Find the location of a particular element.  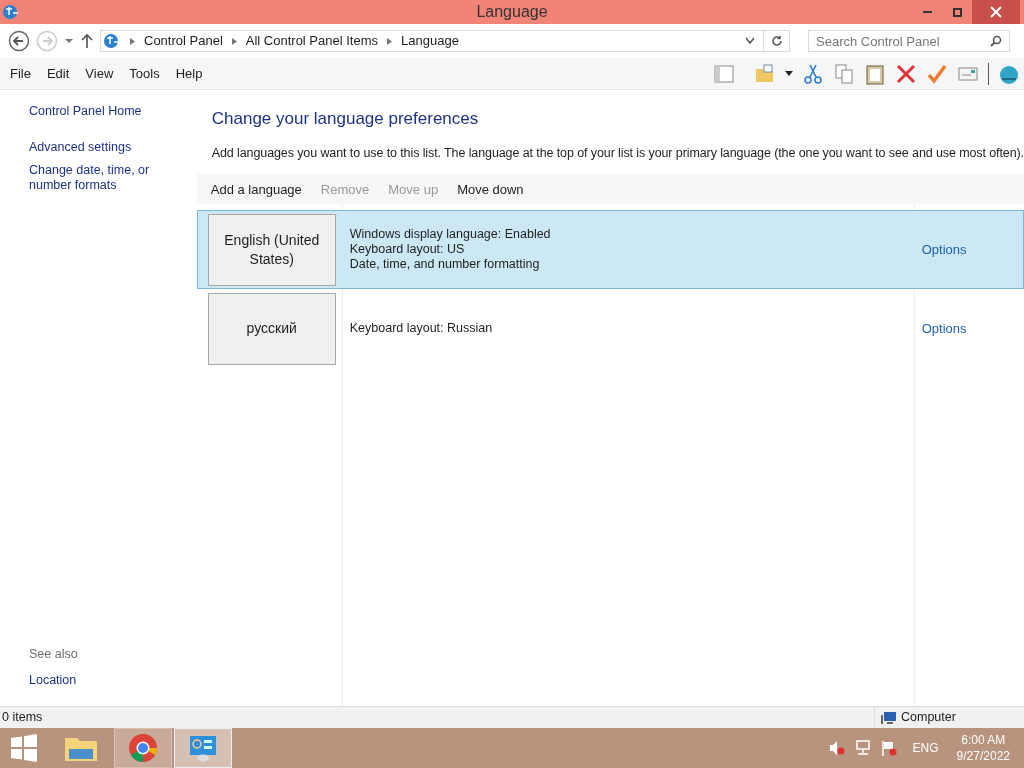

breadcrumb: Language is located at coordinates (430, 41).